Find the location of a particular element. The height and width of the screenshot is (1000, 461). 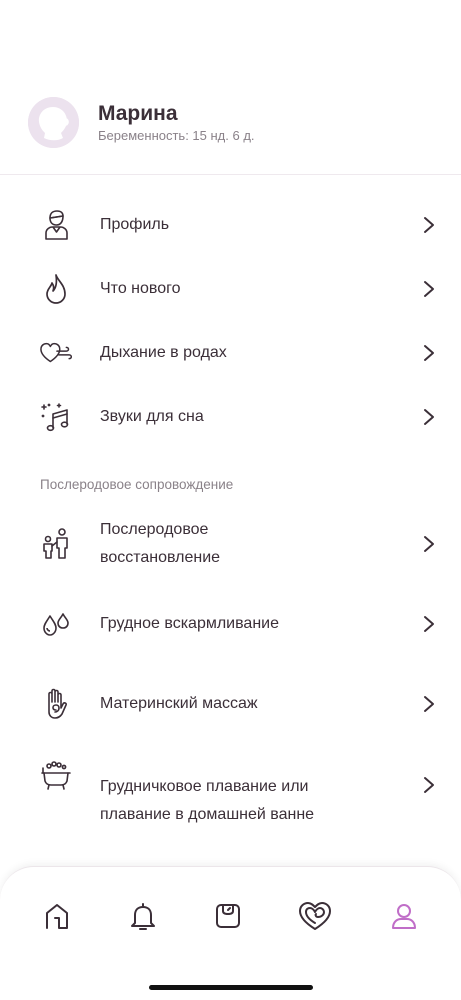

home-icon is located at coordinates (57, 916).